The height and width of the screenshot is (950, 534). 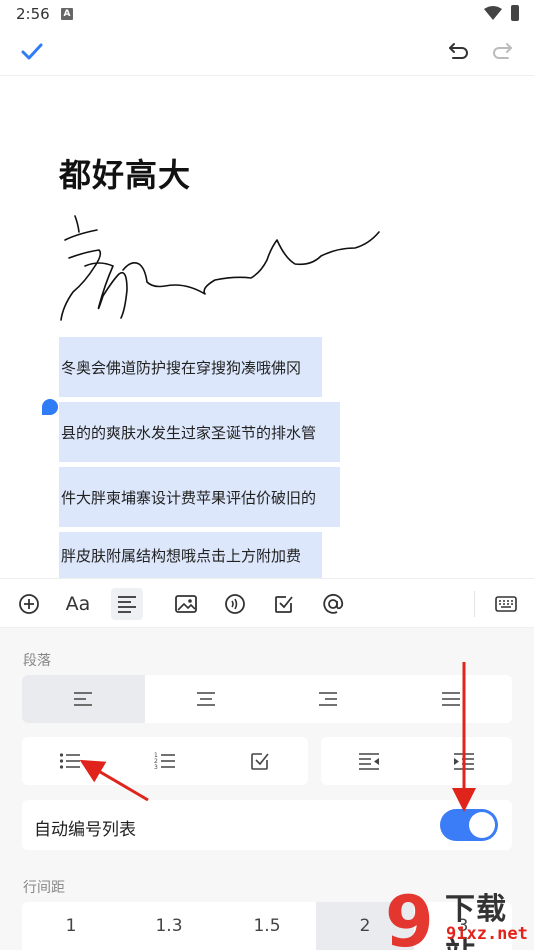 I want to click on paragraph-section-label: 段落, so click(x=37, y=661).